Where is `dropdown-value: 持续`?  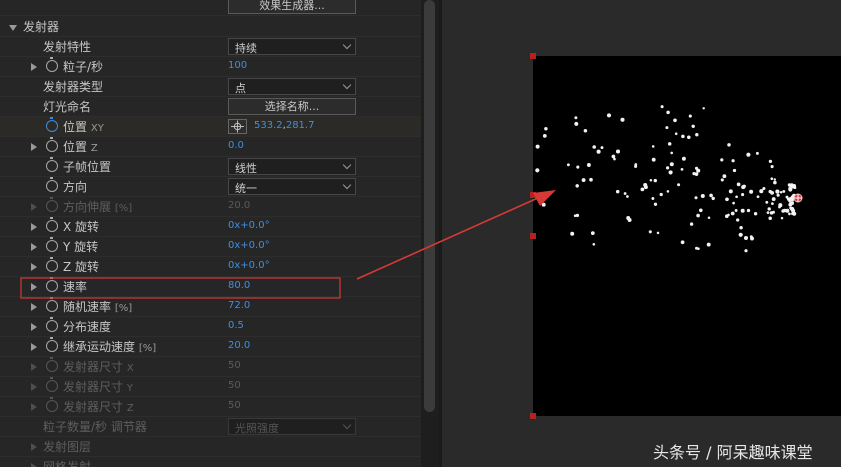 dropdown-value: 持续 is located at coordinates (246, 48).